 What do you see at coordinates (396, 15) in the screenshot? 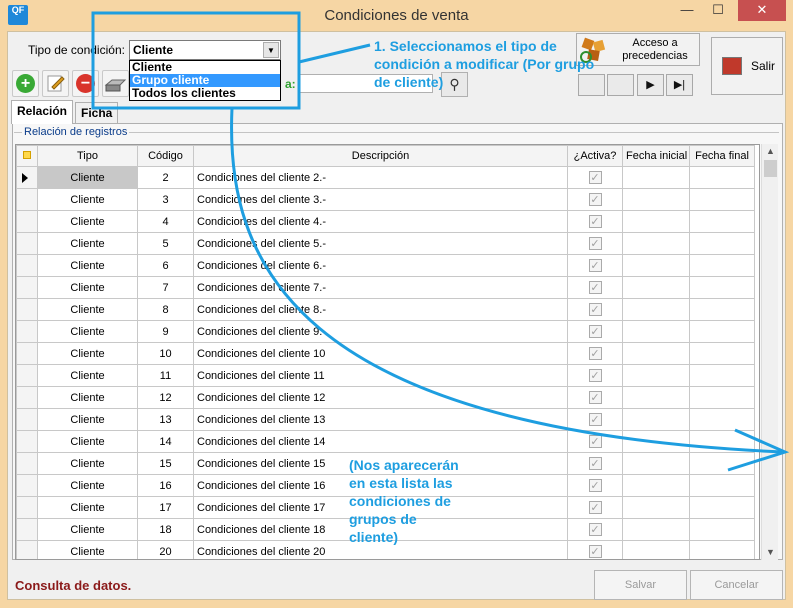
I see `title-bar: QF Condiciones de venta — ☐ ✕` at bounding box center [396, 15].